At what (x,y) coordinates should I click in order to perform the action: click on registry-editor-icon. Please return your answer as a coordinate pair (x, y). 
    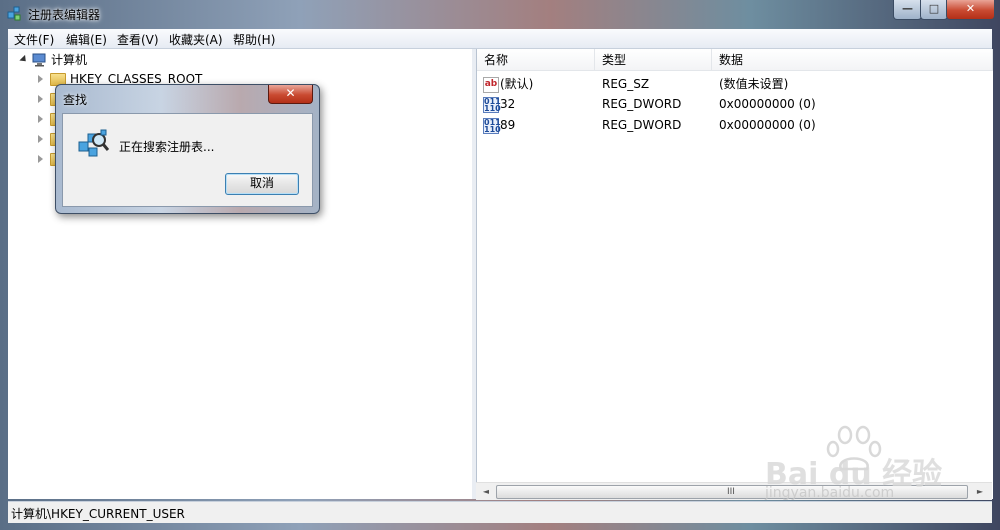
    Looking at the image, I should click on (14, 13).